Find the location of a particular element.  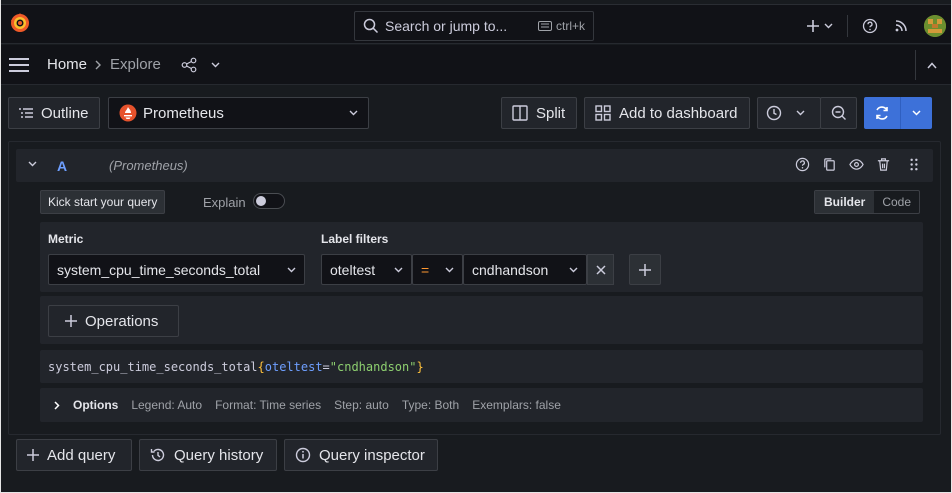

info-icon is located at coordinates (303, 455).